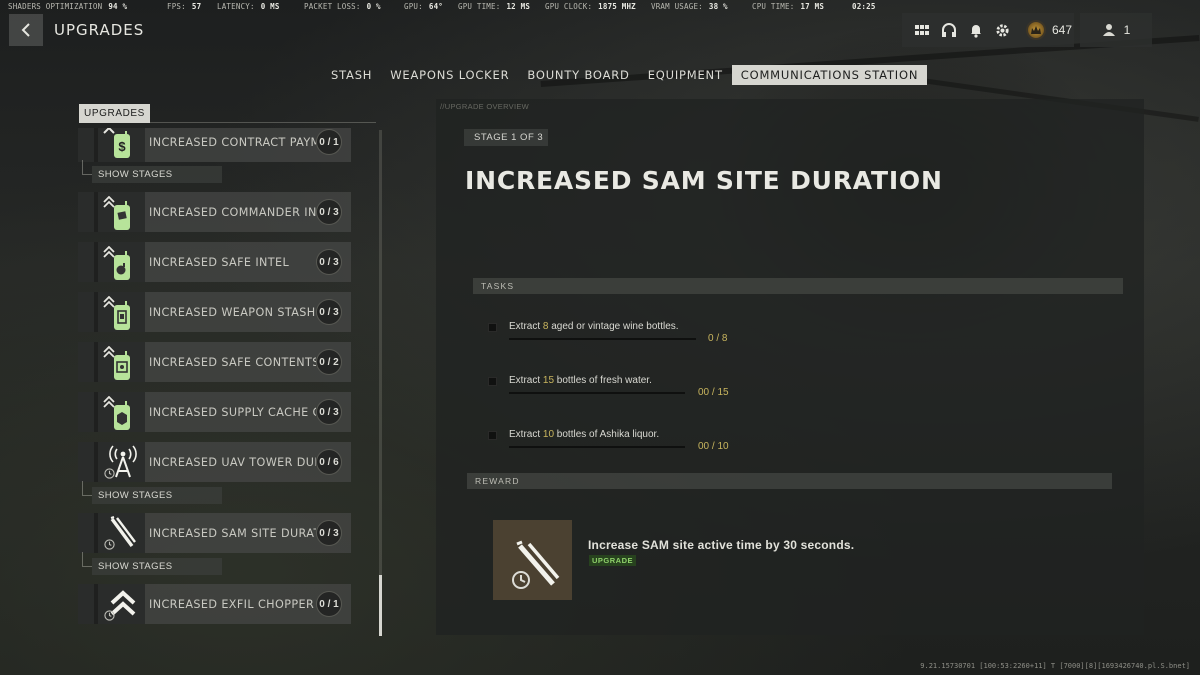  I want to click on upgrade-row-safe-intel: INCREASED SAFE INTEL 0 / 3, so click(214, 262).